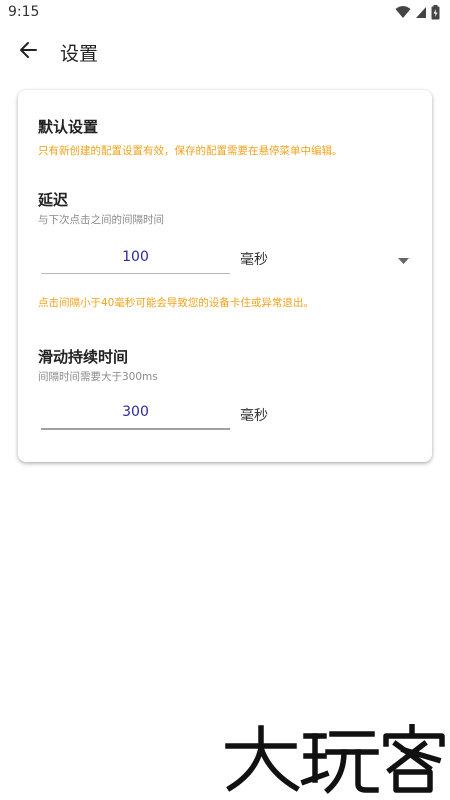 Image resolution: width=450 pixels, height=800 pixels. I want to click on status-bar: 9:15, so click(225, 12).